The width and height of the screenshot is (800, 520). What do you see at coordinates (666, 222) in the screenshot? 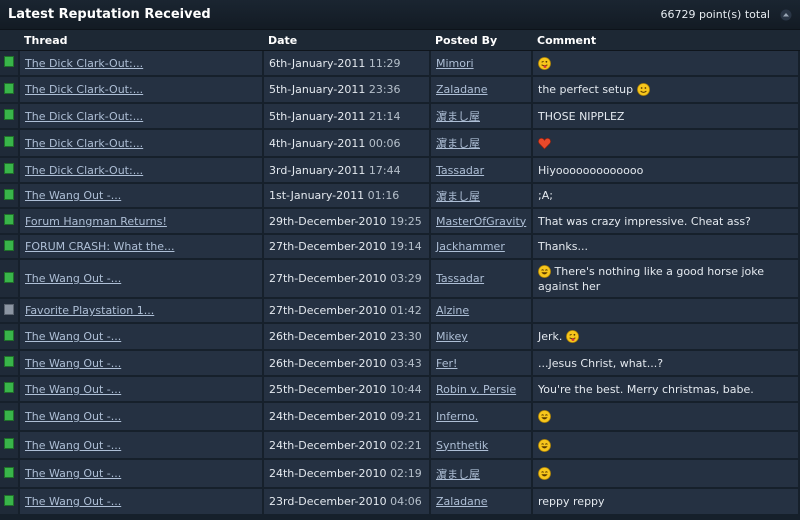
I see `comment-cell: That was crazy impressive. Cheat ass?` at bounding box center [666, 222].